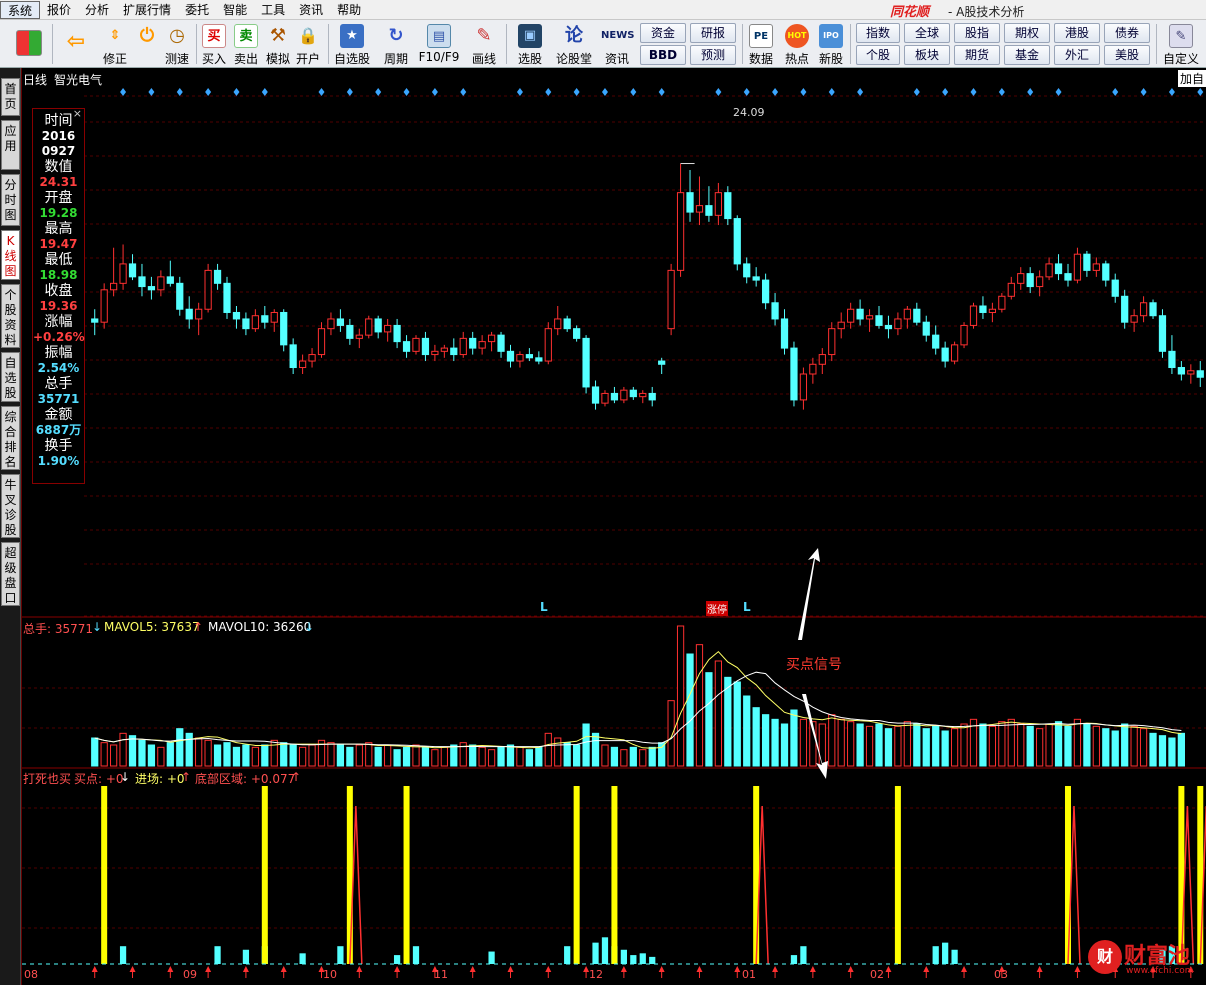 This screenshot has height=985, width=1206. Describe the element at coordinates (663, 33) in the screenshot. I see `capital-button: 资金` at that location.